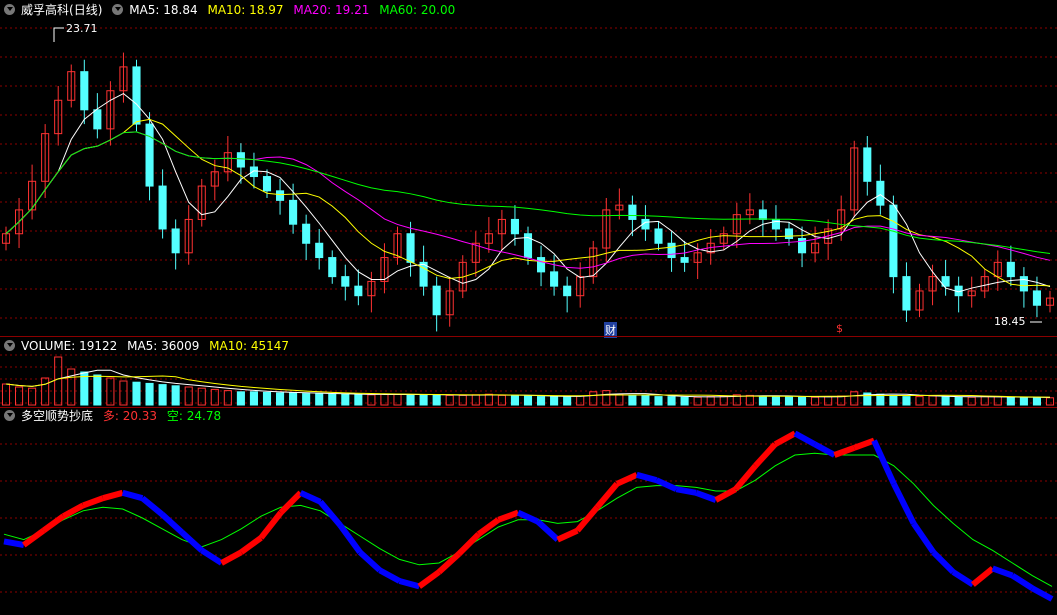 The image size is (1057, 615). Describe the element at coordinates (149, 346) in the screenshot. I see `volume-legend: VOLUME: 19122 MA5: 36009 MA10: 45147` at that location.